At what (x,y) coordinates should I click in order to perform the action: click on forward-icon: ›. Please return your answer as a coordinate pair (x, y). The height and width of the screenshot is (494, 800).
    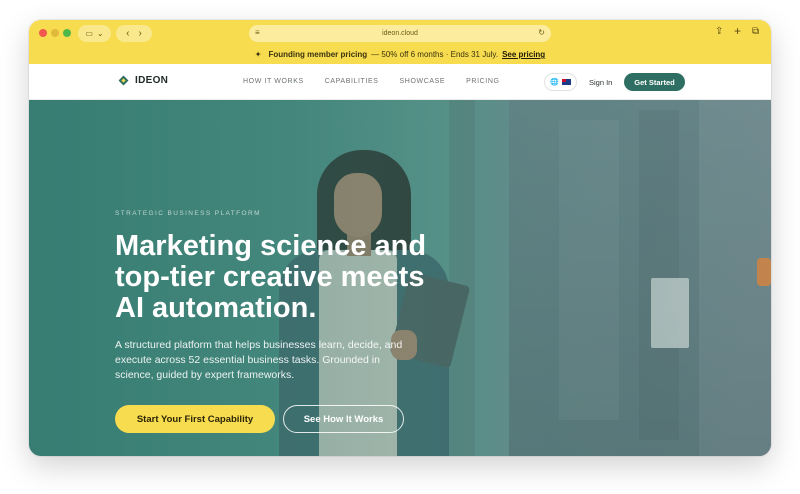
    Looking at the image, I should click on (140, 33).